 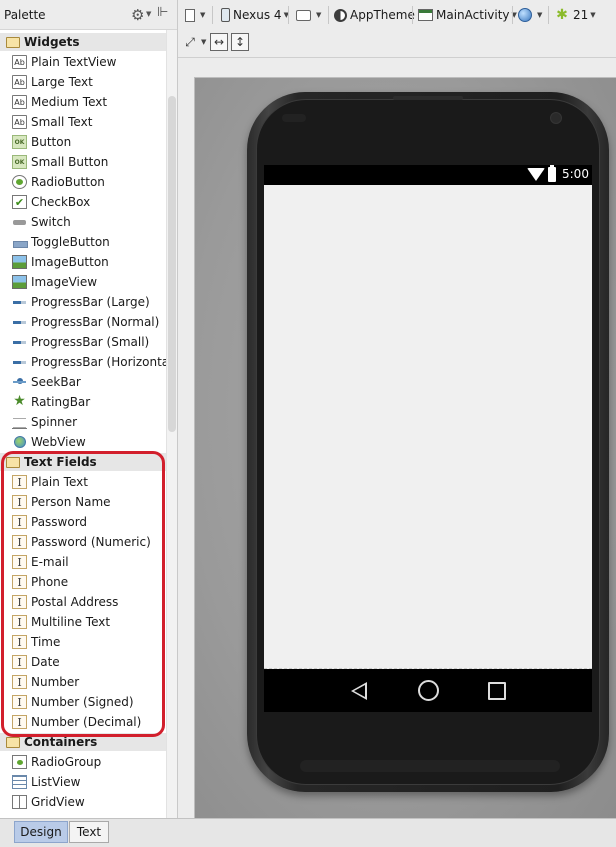 I want to click on palette-item-small-text: Ab Small Text, so click(x=83, y=122).